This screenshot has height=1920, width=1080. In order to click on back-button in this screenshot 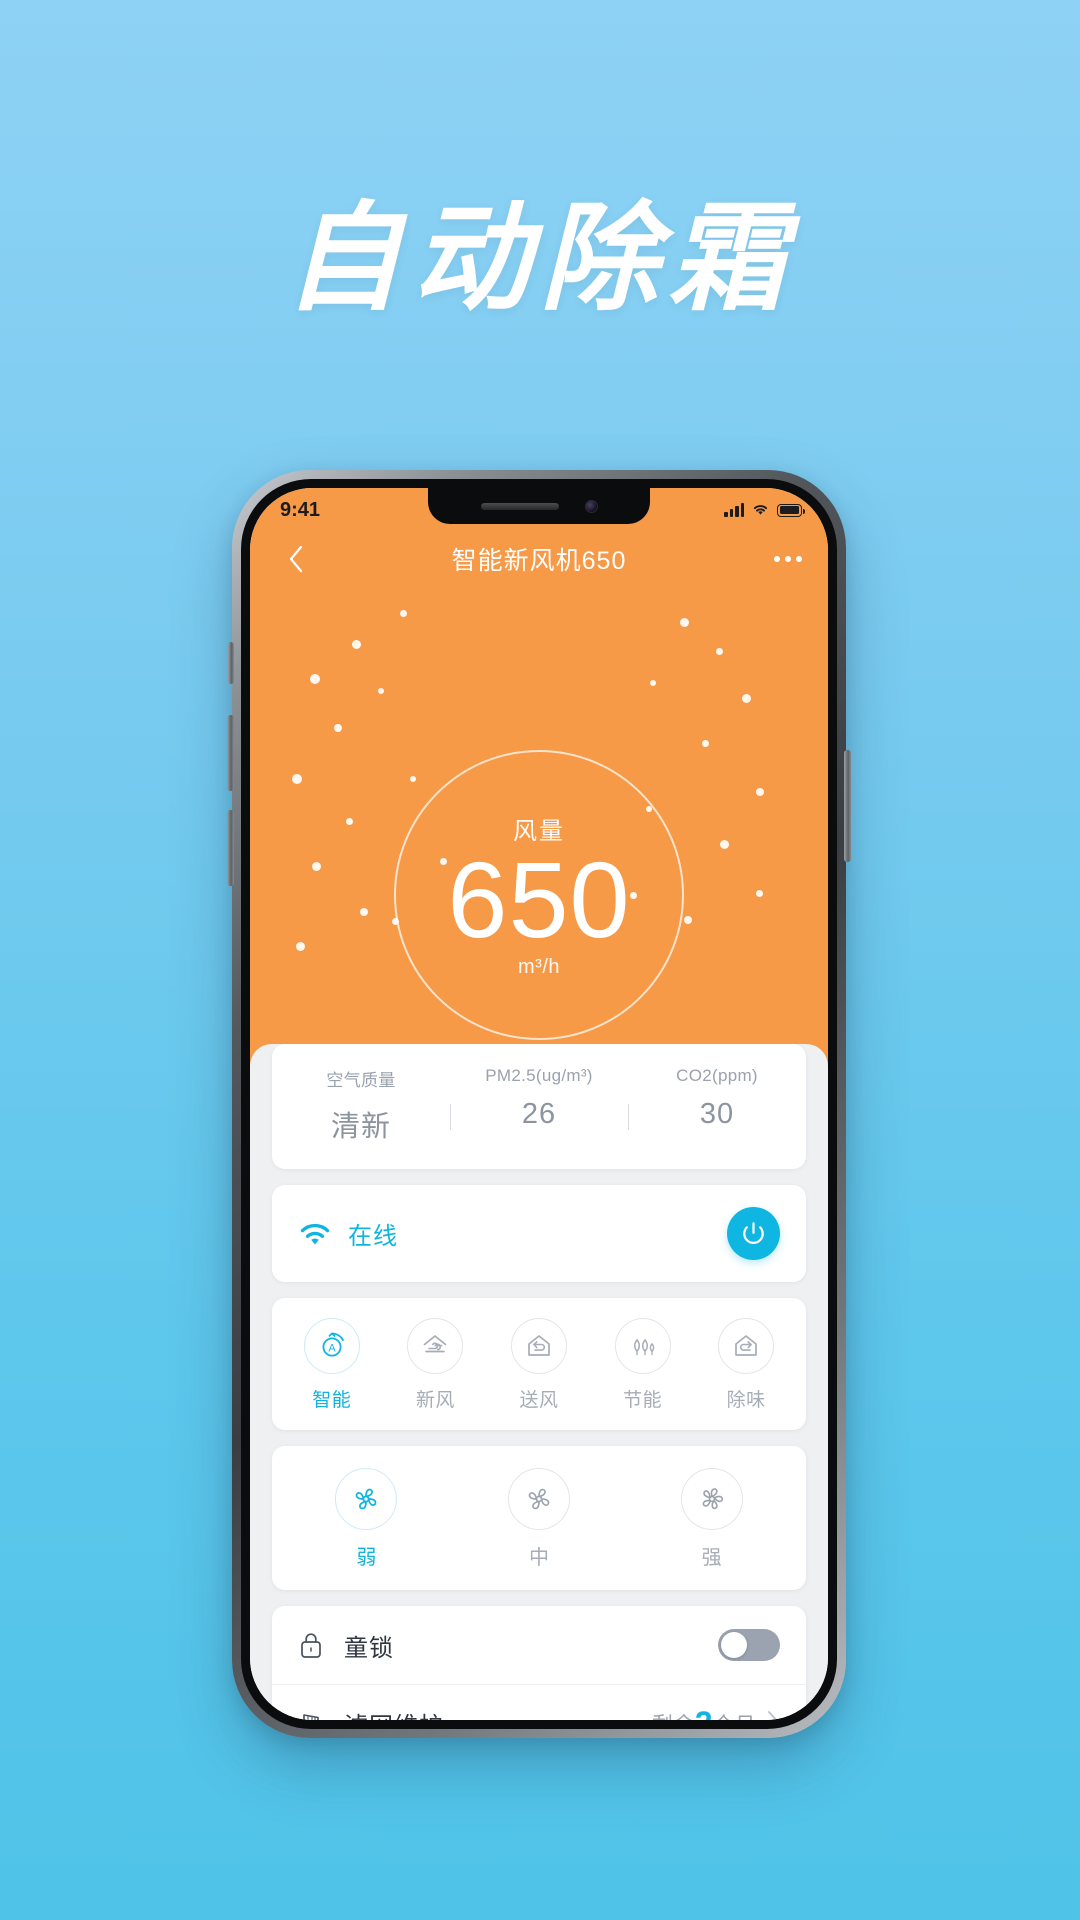, I will do `click(296, 559)`.